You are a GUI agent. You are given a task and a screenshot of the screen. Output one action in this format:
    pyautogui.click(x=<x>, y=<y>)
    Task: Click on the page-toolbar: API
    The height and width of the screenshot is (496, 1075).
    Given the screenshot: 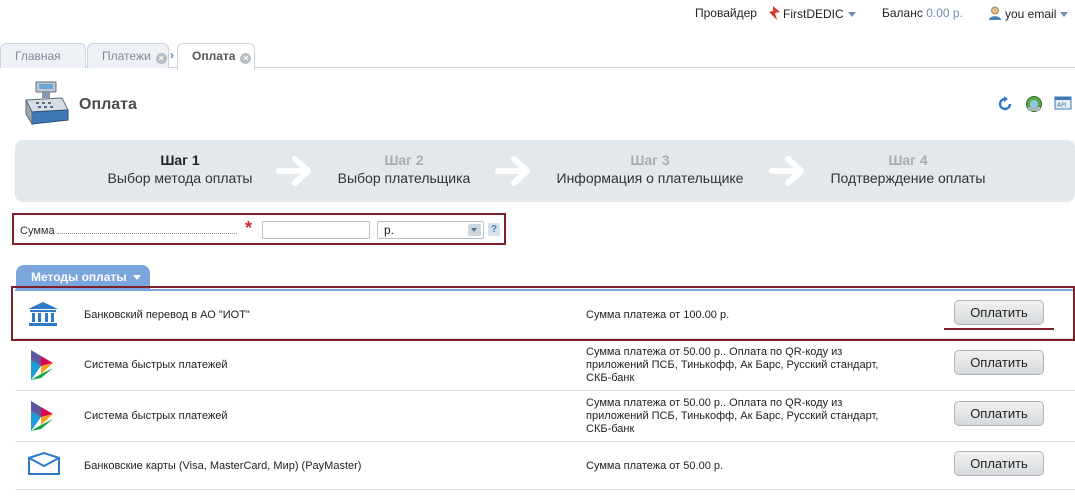 What is the action you would take?
    pyautogui.click(x=1030, y=105)
    